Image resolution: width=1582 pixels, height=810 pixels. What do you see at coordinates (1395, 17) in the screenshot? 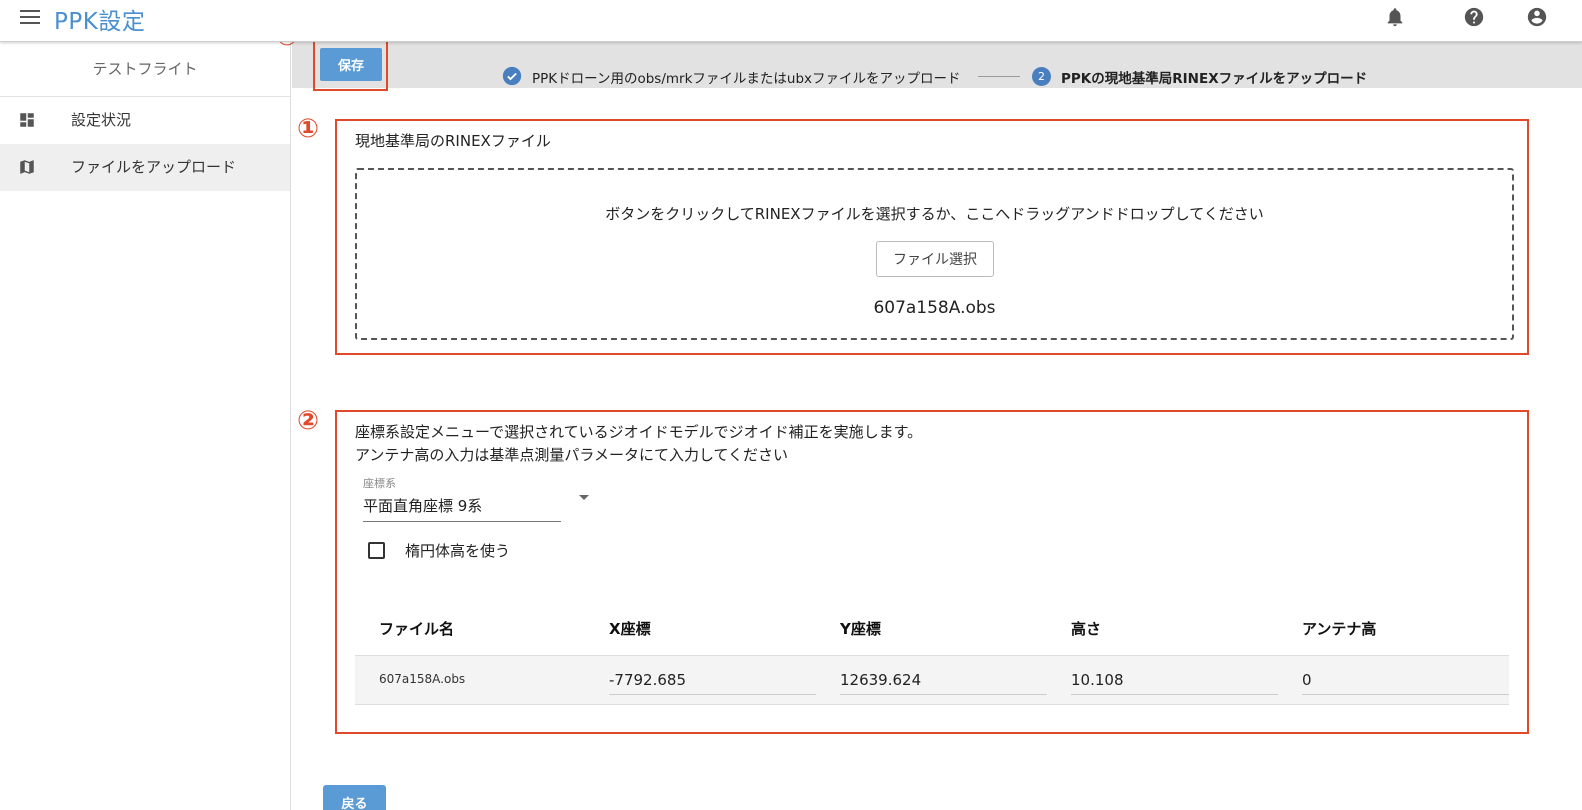
I see `bell-icon` at bounding box center [1395, 17].